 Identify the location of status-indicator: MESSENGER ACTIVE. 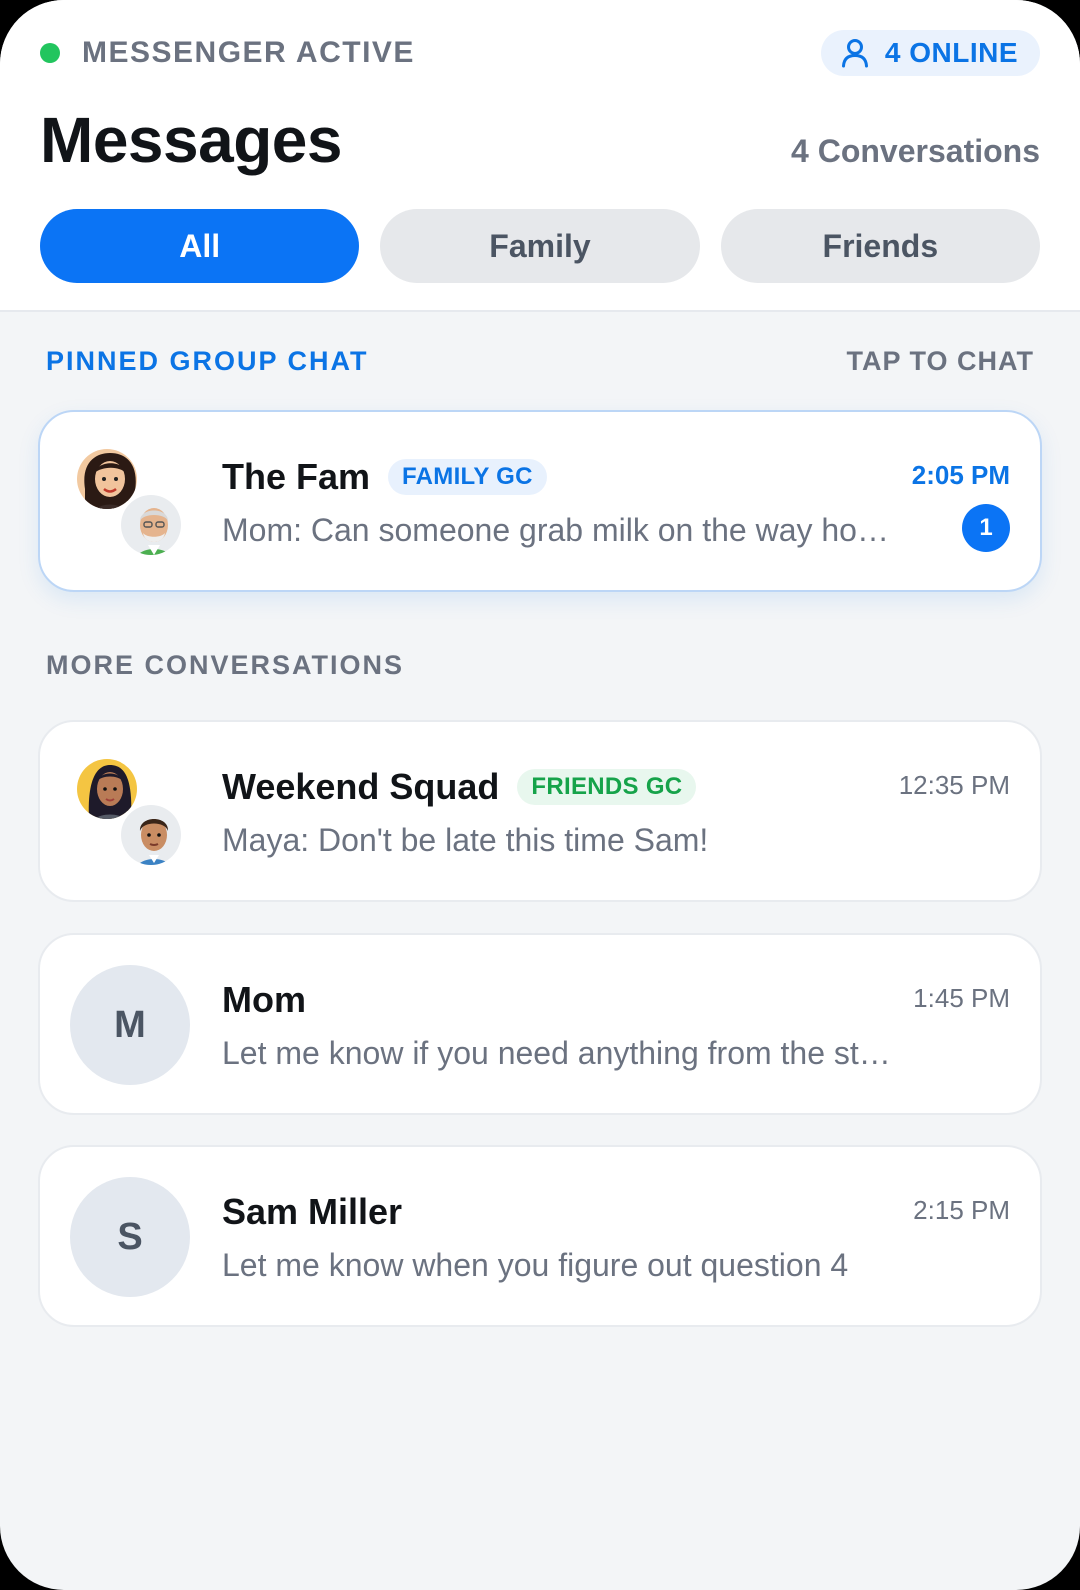
(227, 53).